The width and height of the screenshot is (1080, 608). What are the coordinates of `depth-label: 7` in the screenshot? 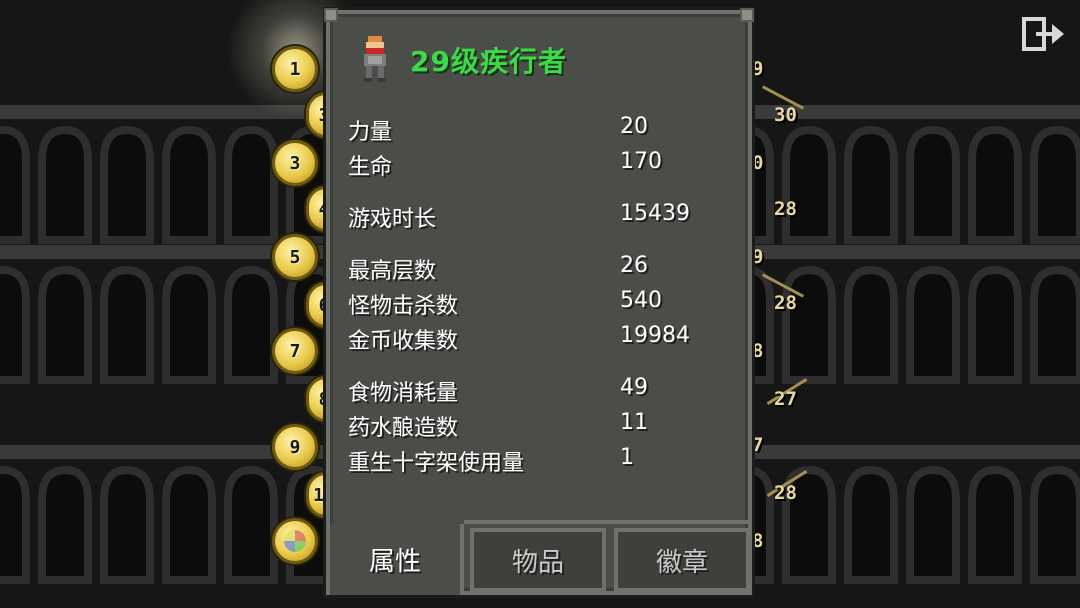 It's located at (758, 445).